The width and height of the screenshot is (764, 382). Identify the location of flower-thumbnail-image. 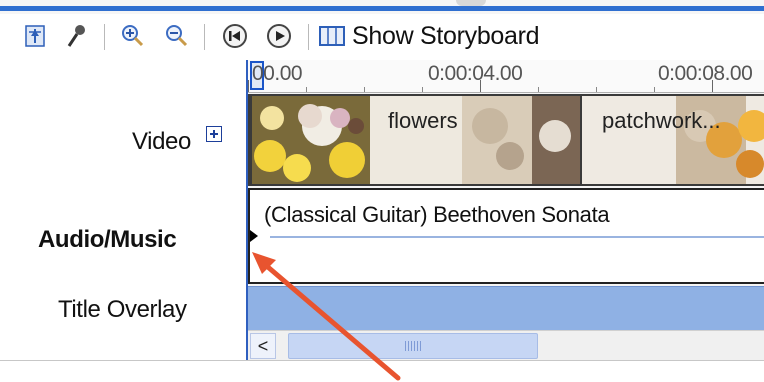
(311, 140).